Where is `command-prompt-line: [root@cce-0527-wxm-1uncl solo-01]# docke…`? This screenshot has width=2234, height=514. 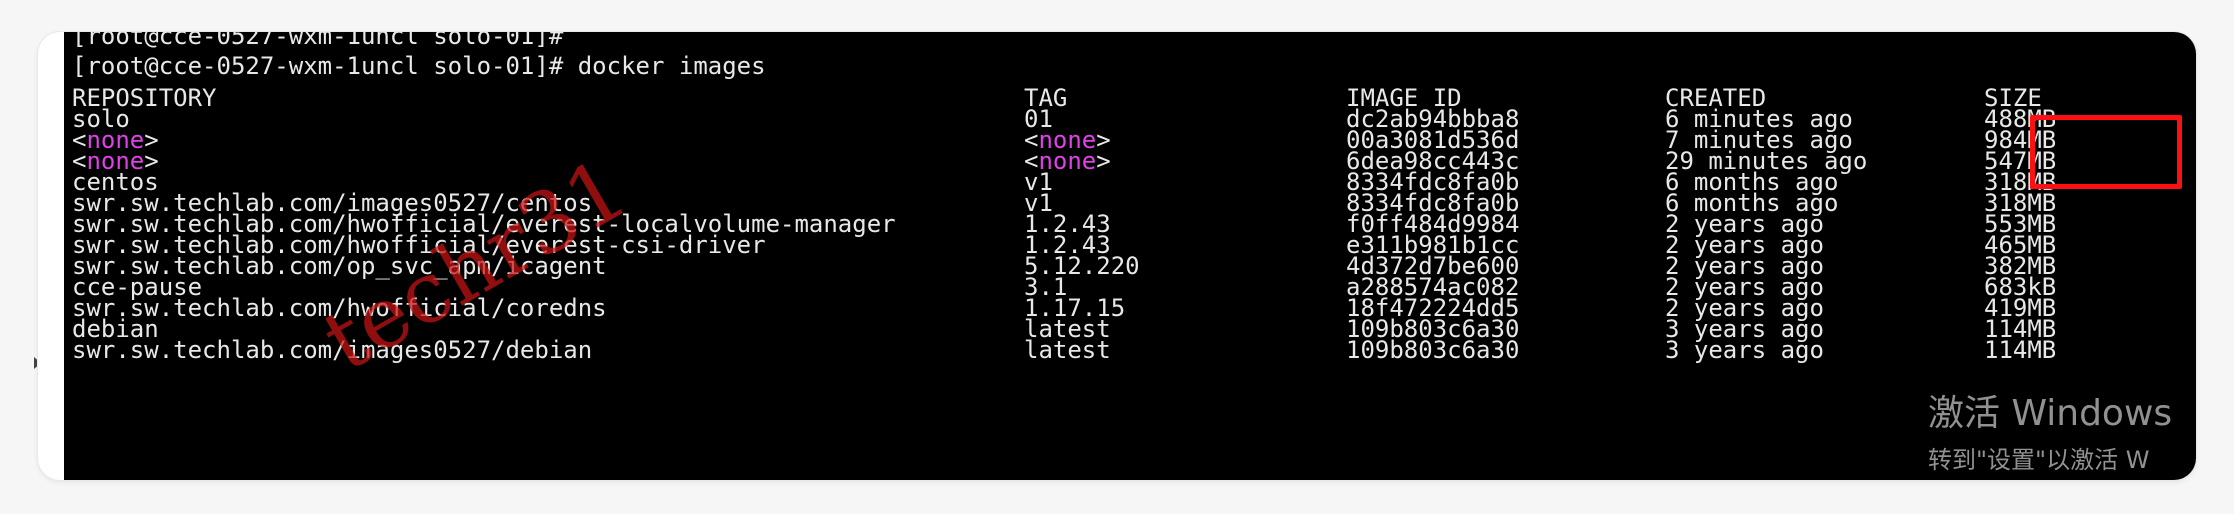 command-prompt-line: [root@cce-0527-wxm-1uncl solo-01]# docke… is located at coordinates (419, 66).